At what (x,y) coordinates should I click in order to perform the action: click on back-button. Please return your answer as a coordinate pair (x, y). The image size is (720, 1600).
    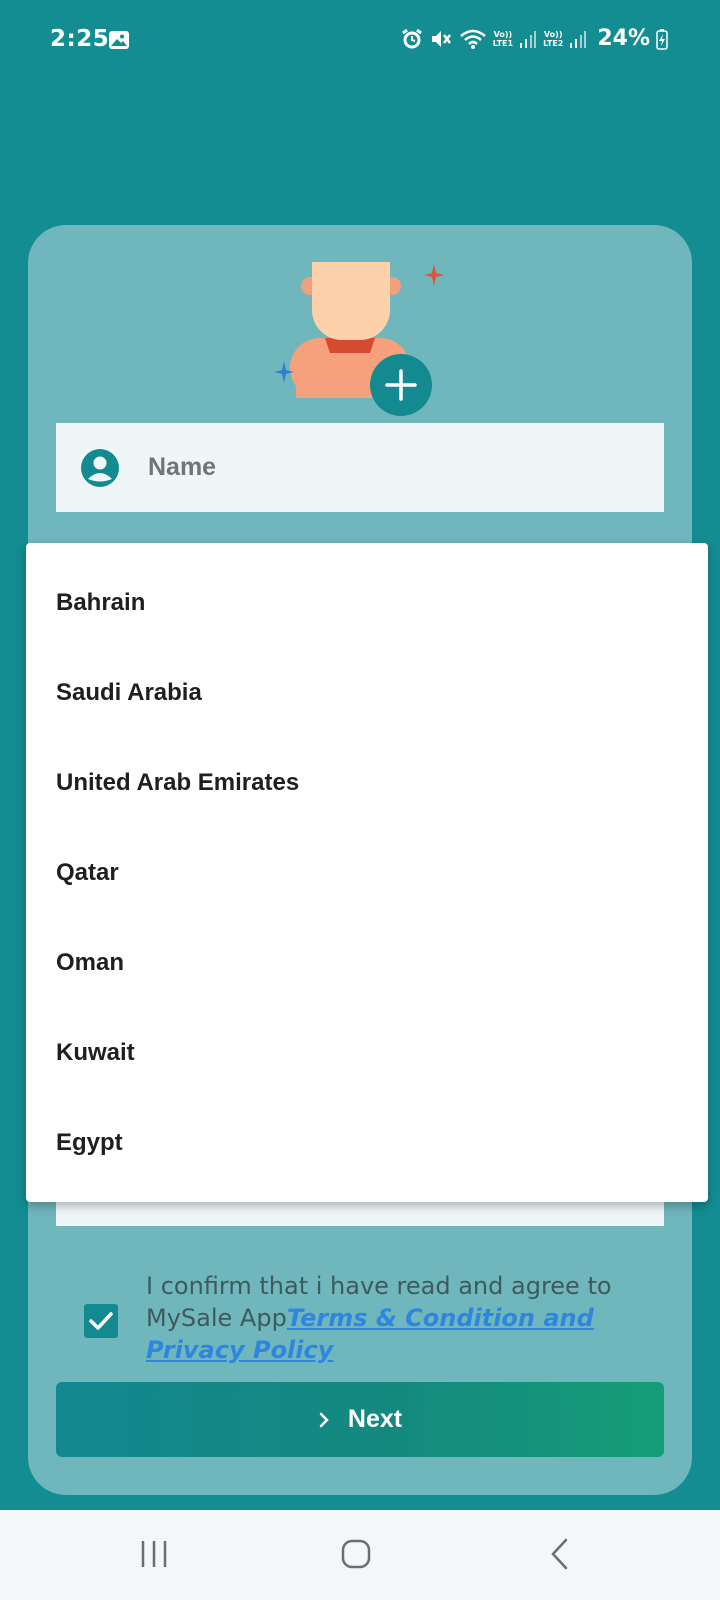
    Looking at the image, I should click on (560, 1554).